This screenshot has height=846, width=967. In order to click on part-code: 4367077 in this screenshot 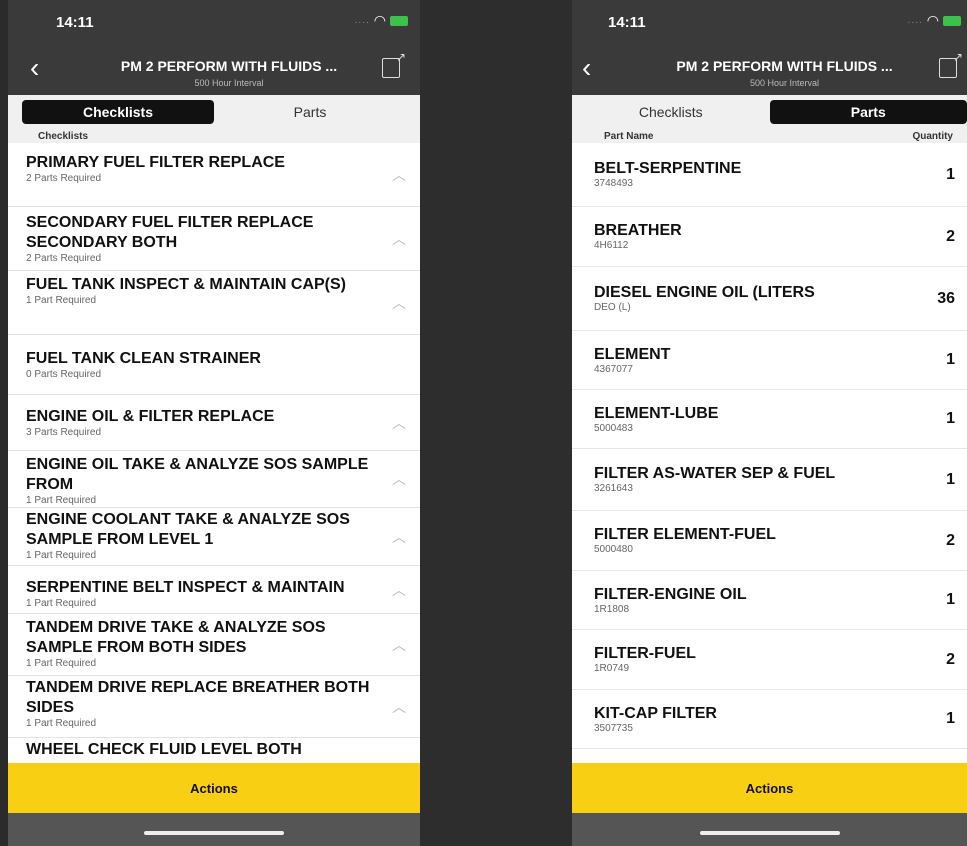, I will do `click(613, 369)`.